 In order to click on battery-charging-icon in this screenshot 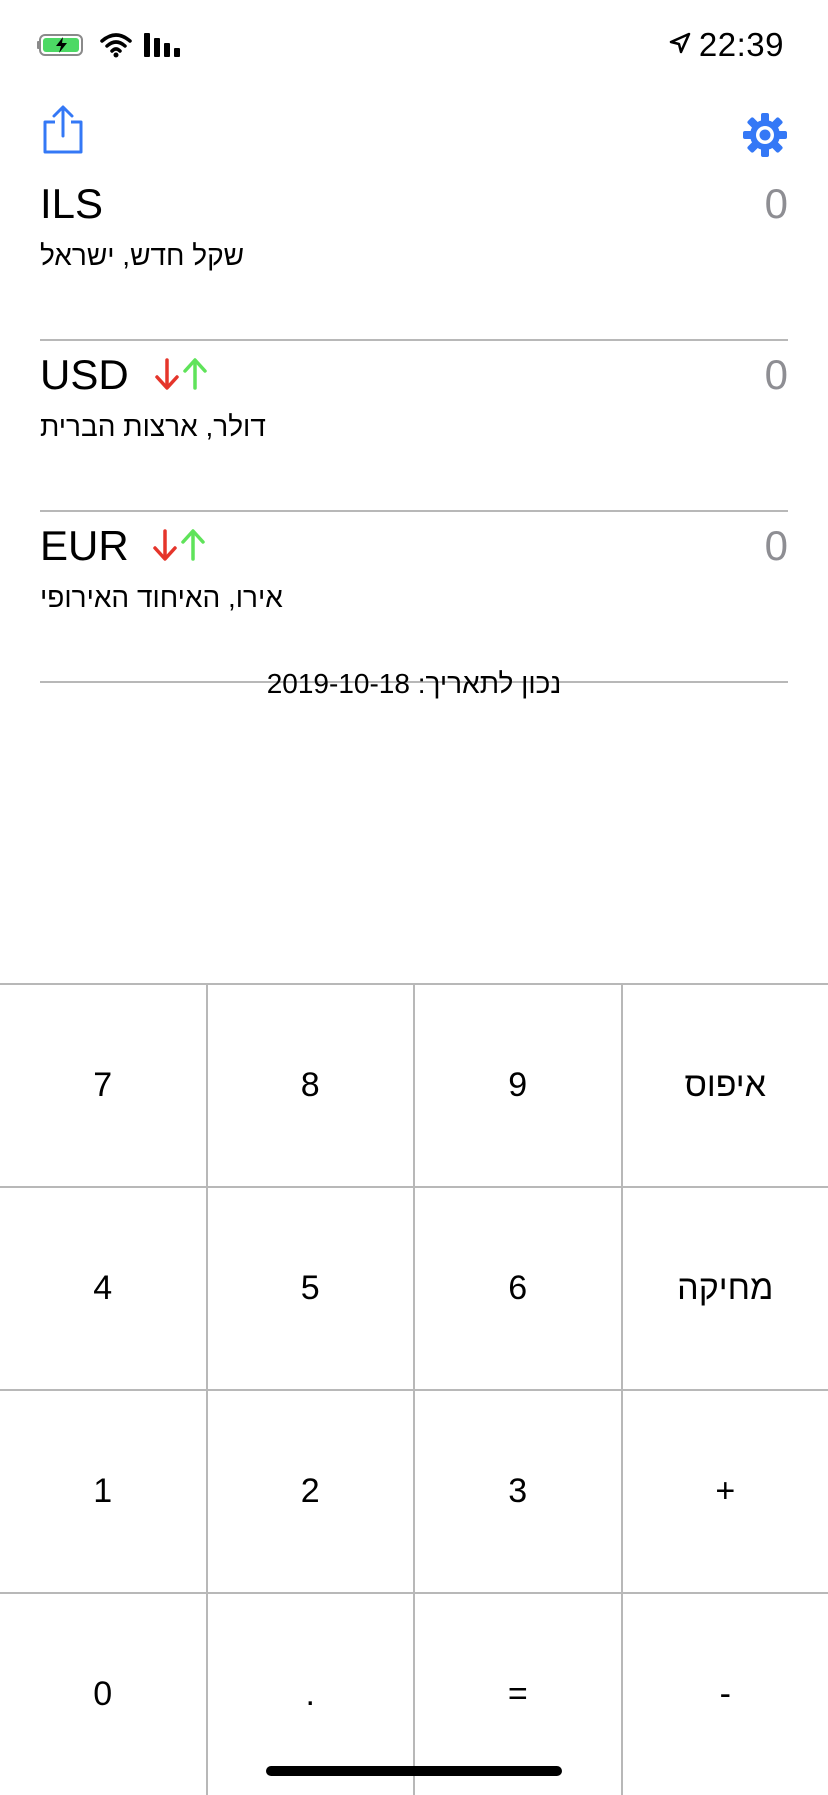, I will do `click(62, 47)`.